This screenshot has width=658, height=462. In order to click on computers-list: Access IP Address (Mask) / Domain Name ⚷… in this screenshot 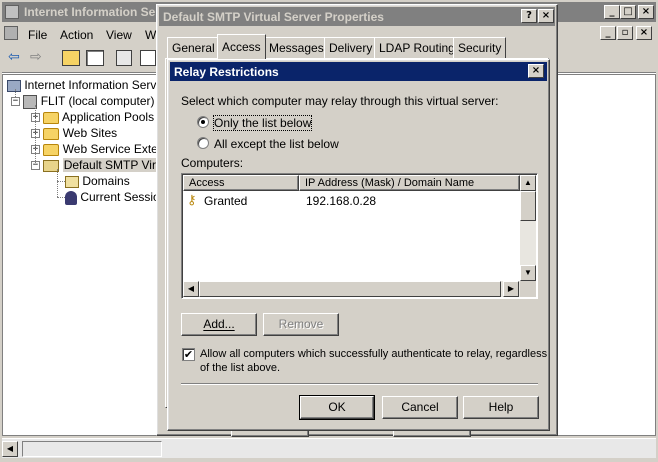, I will do `click(359, 236)`.